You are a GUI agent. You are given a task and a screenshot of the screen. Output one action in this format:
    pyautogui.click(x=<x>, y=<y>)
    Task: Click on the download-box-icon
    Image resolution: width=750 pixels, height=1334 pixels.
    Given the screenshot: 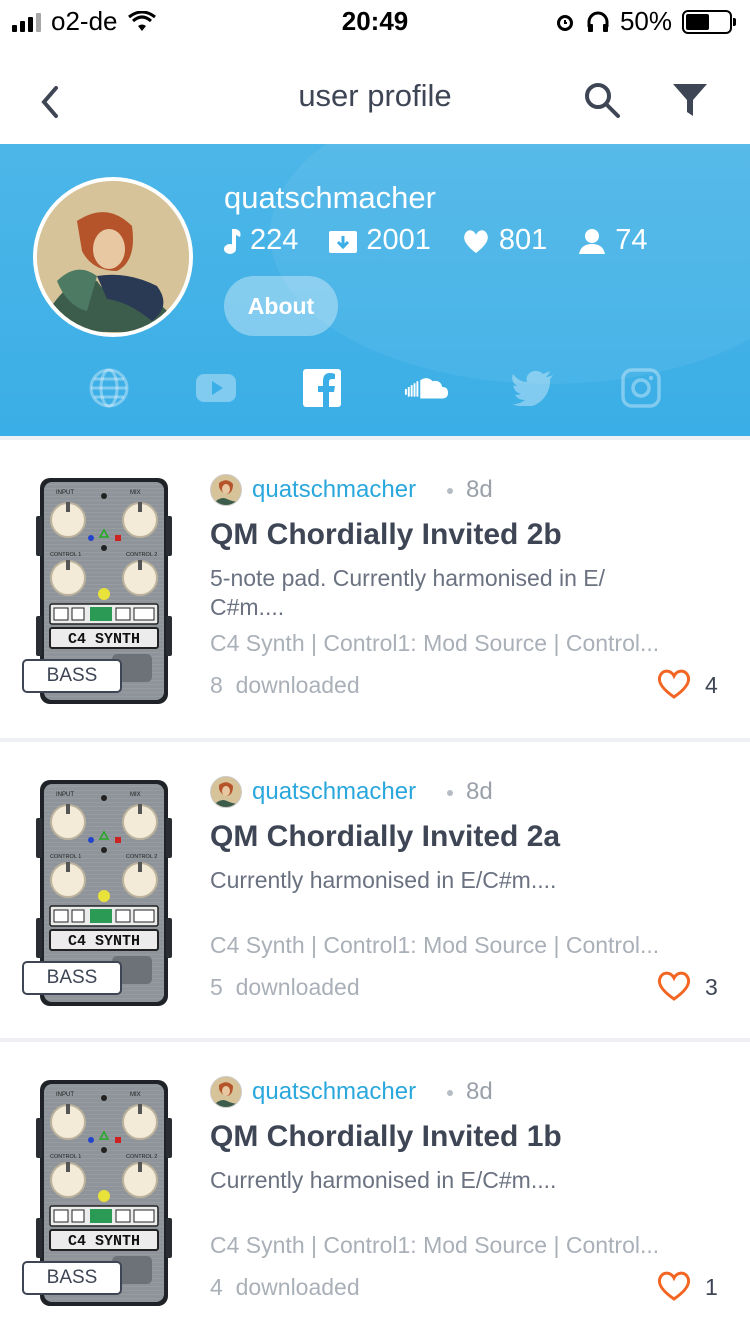 What is the action you would take?
    pyautogui.click(x=343, y=241)
    